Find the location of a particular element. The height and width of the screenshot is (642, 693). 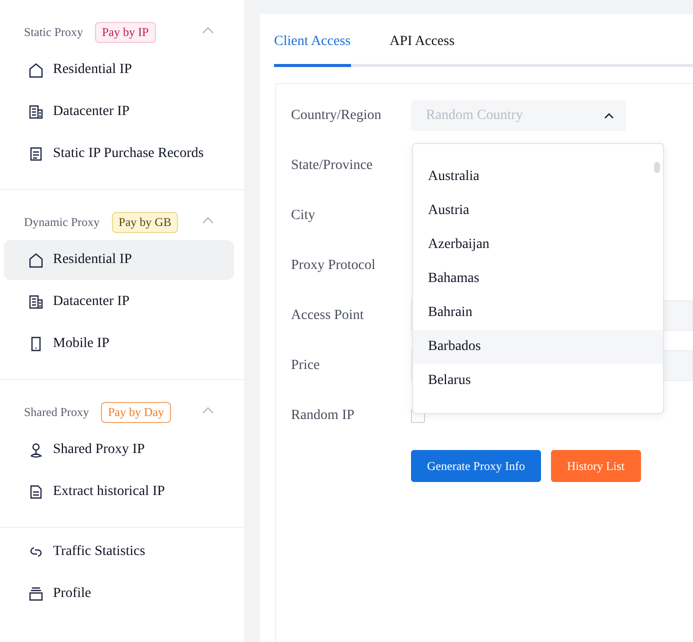

sidebar-item: Profile is located at coordinates (119, 594).